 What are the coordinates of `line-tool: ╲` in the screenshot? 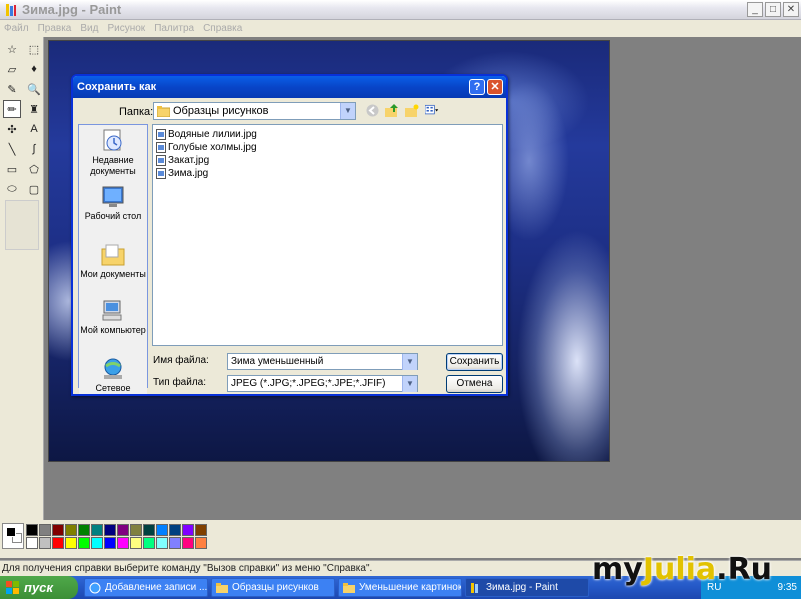 It's located at (12, 149).